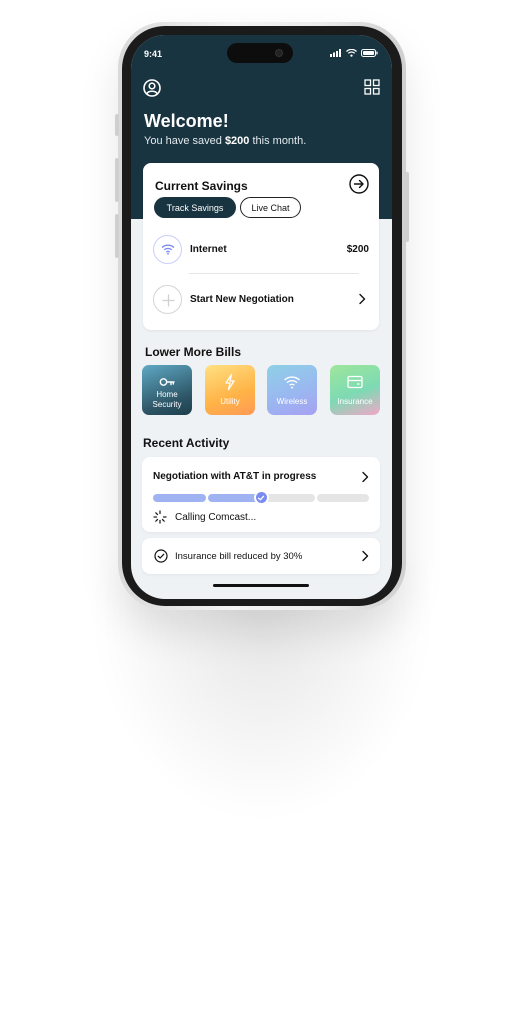 This screenshot has width=523, height=1014. I want to click on tile-home-security: Home Security, so click(167, 390).